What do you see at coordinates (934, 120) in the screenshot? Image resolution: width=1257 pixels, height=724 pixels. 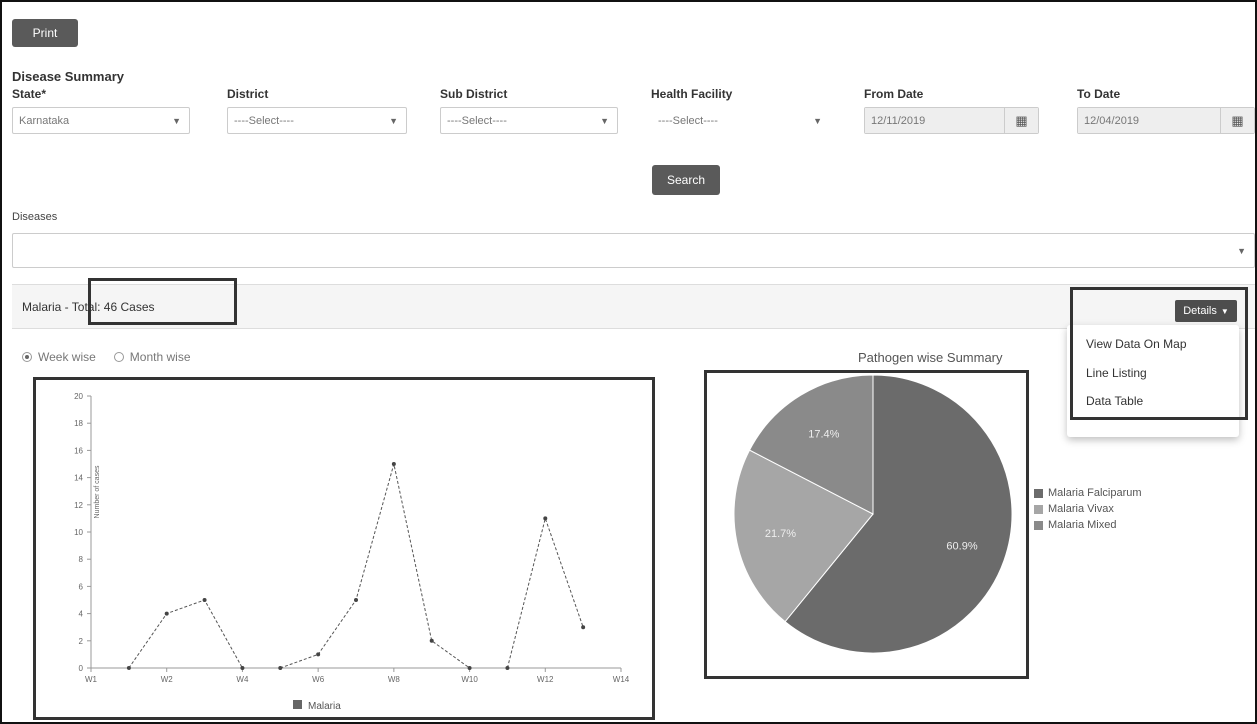 I see `from-date-value: 12/11/2019` at bounding box center [934, 120].